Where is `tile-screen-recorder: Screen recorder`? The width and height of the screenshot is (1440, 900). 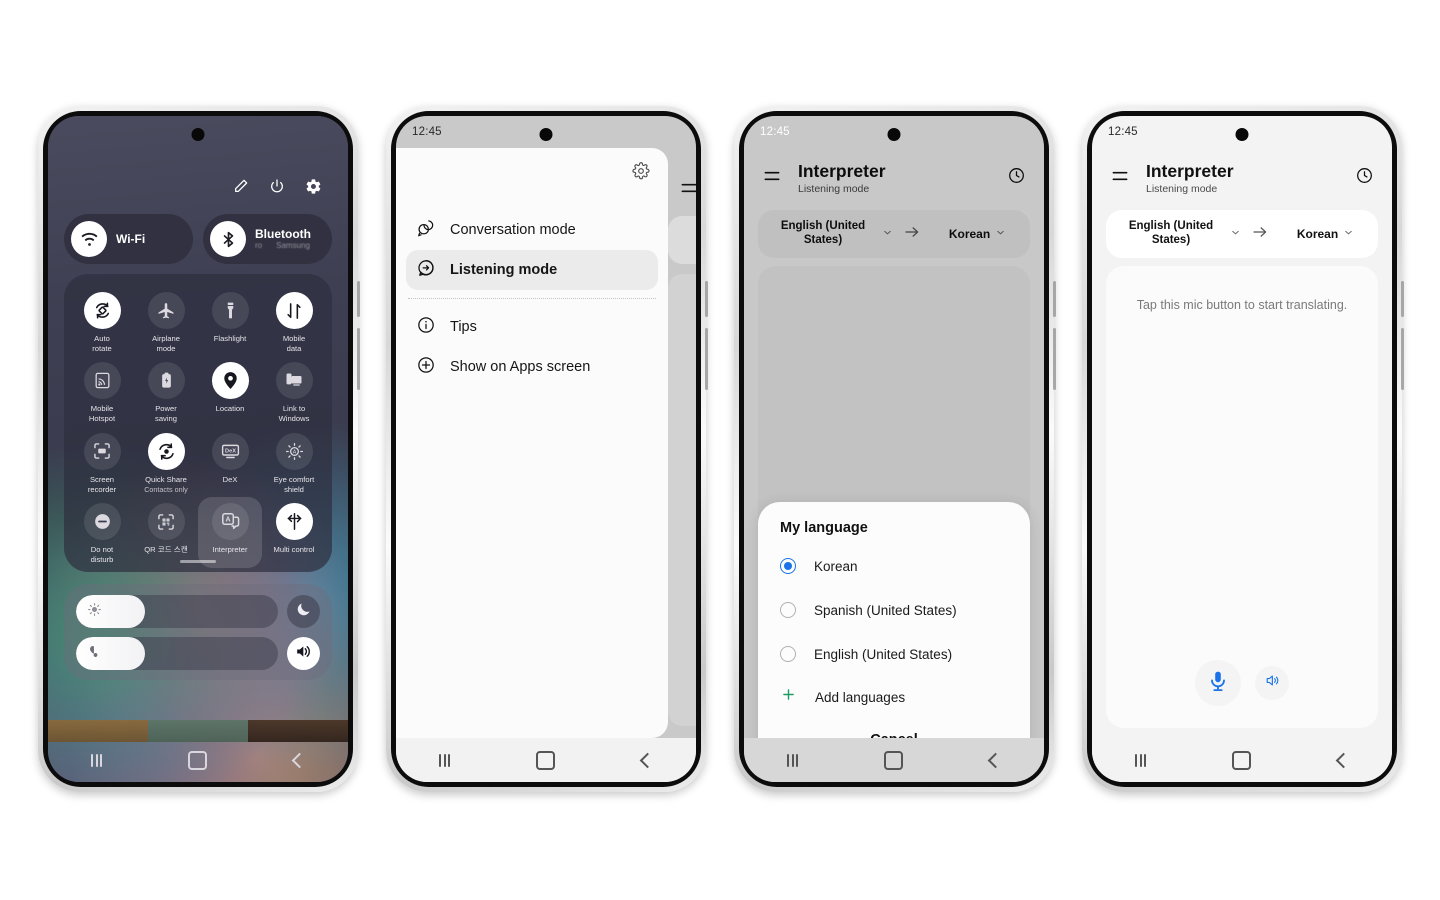 tile-screen-recorder: Screen recorder is located at coordinates (102, 462).